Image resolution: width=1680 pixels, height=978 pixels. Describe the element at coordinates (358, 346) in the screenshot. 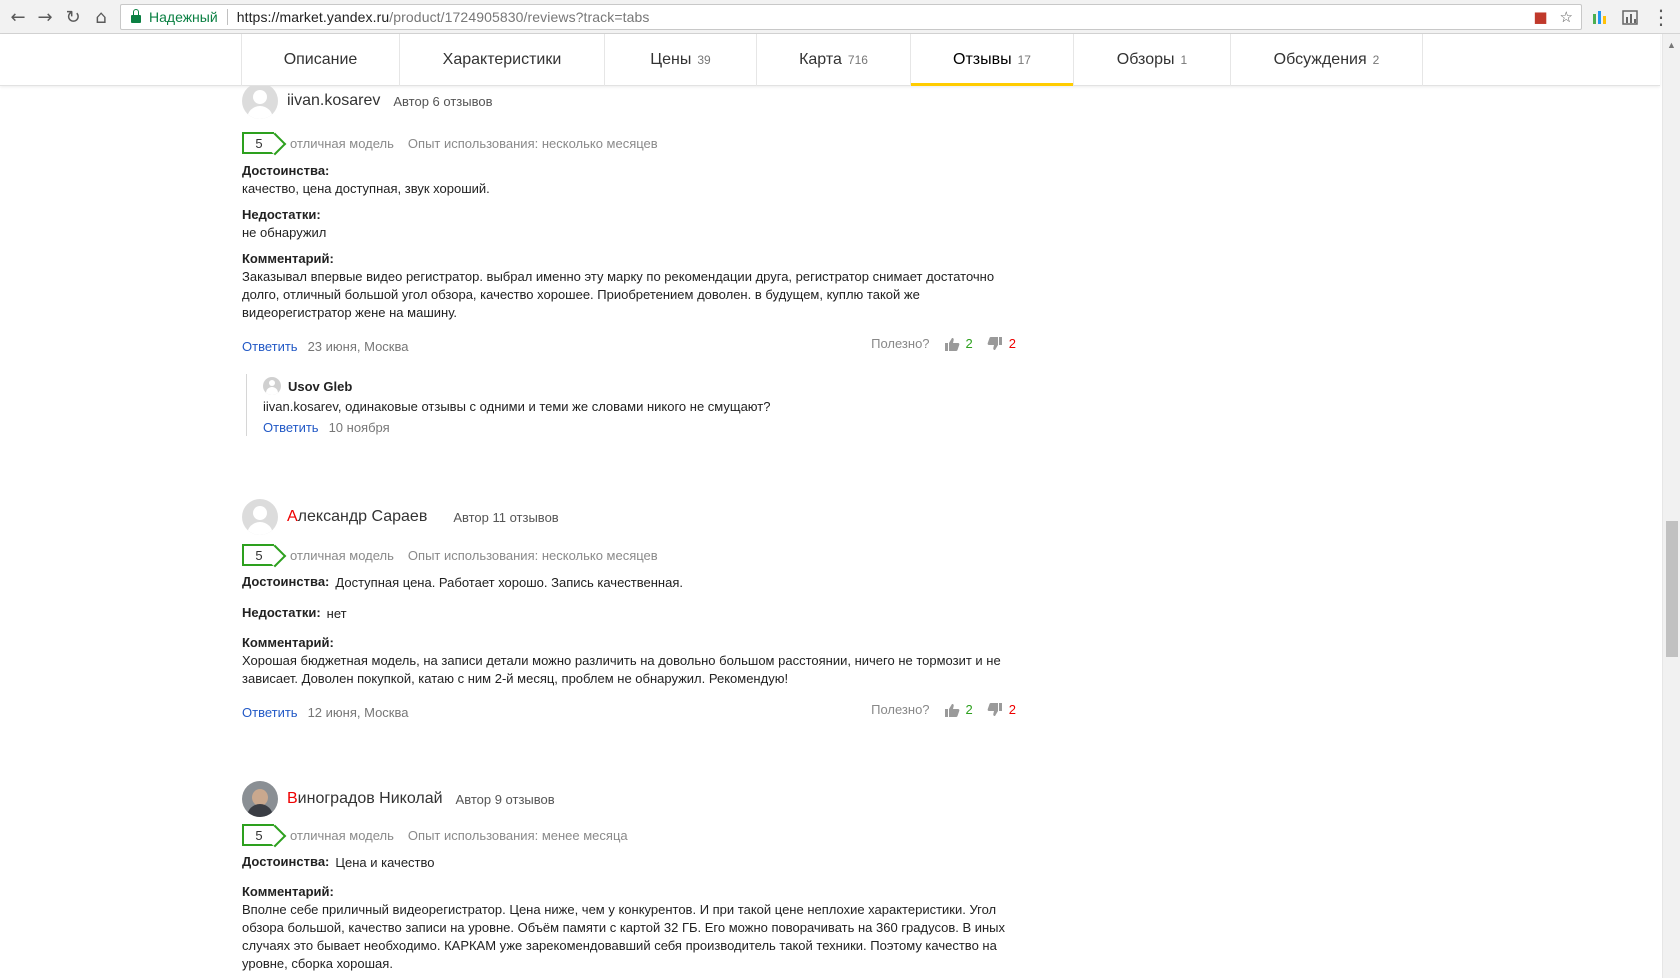

I see `review-date: 23 июня, Москва` at that location.